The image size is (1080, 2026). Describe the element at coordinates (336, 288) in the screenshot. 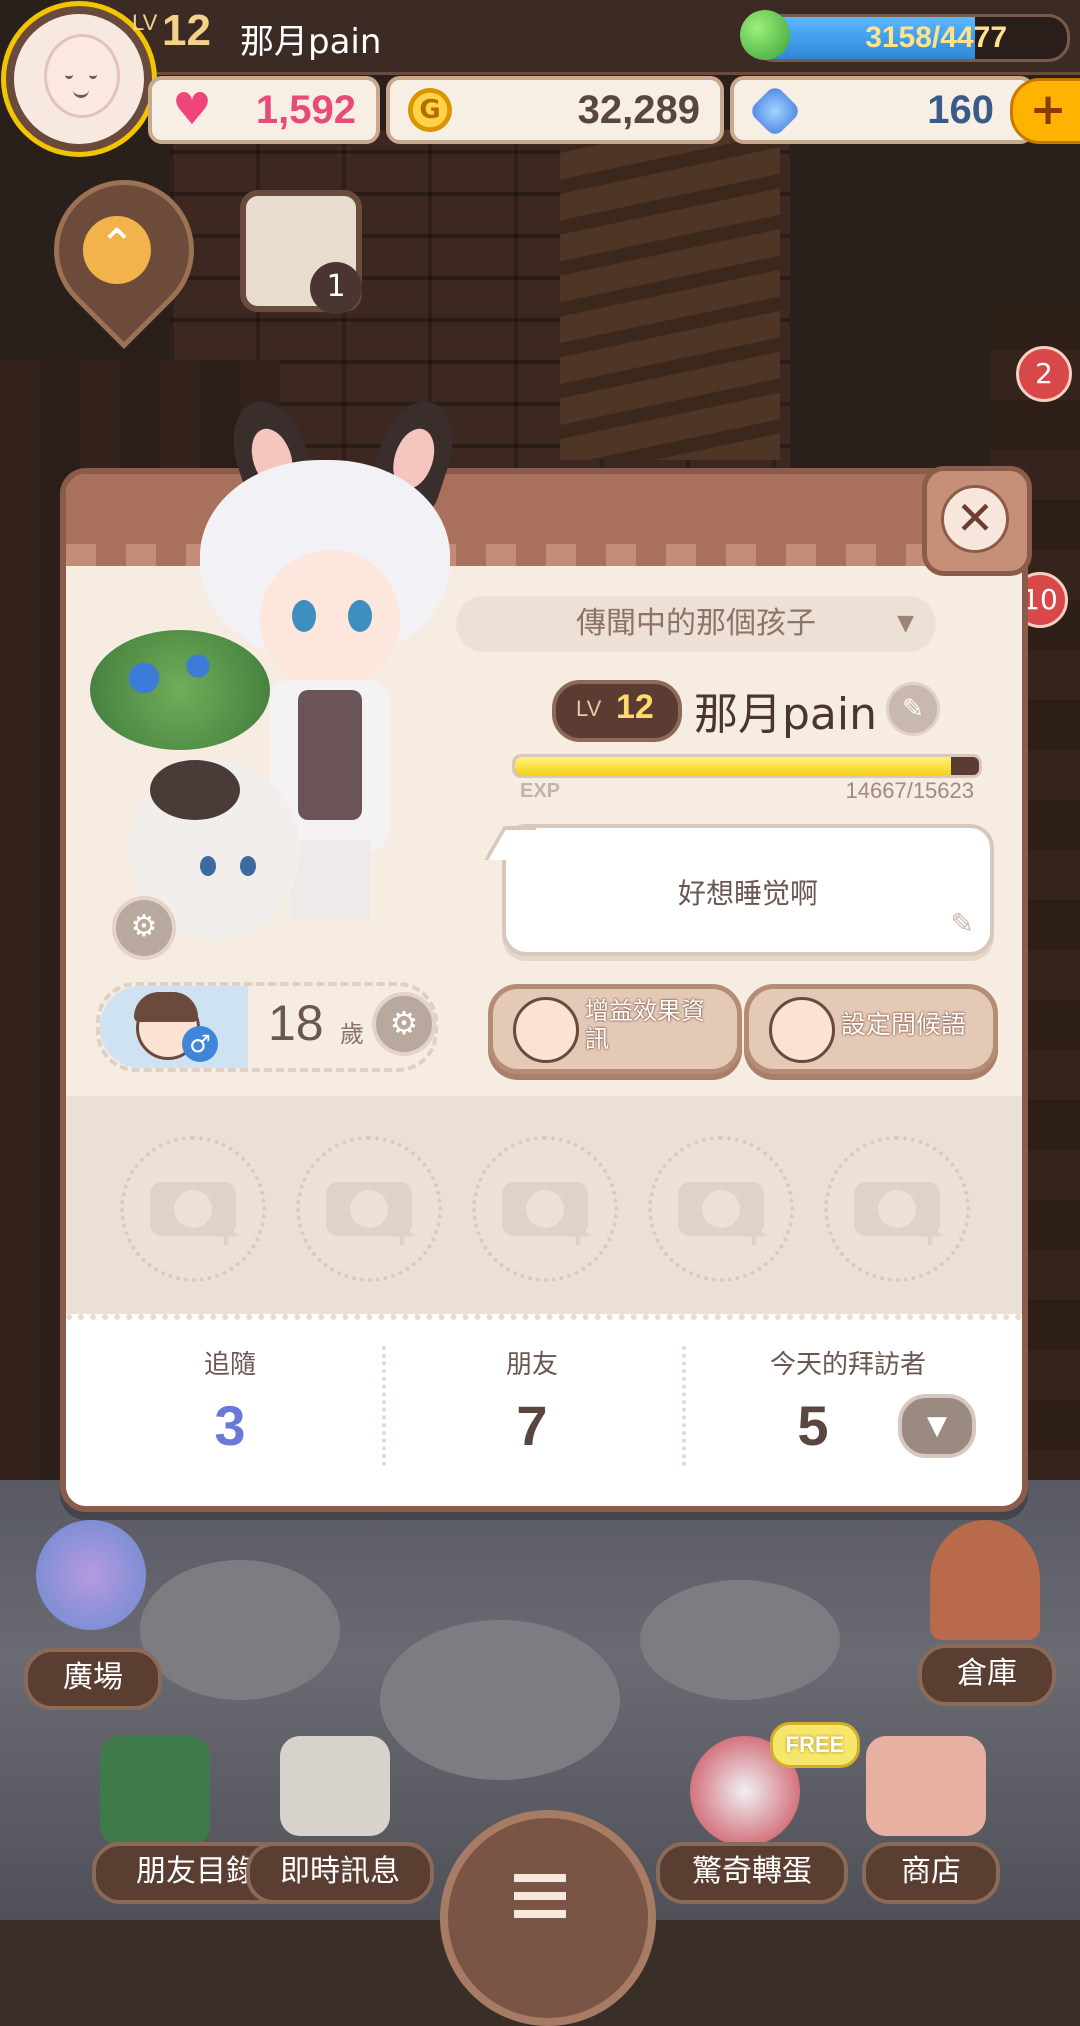

I see `calendar-badge: 1` at that location.